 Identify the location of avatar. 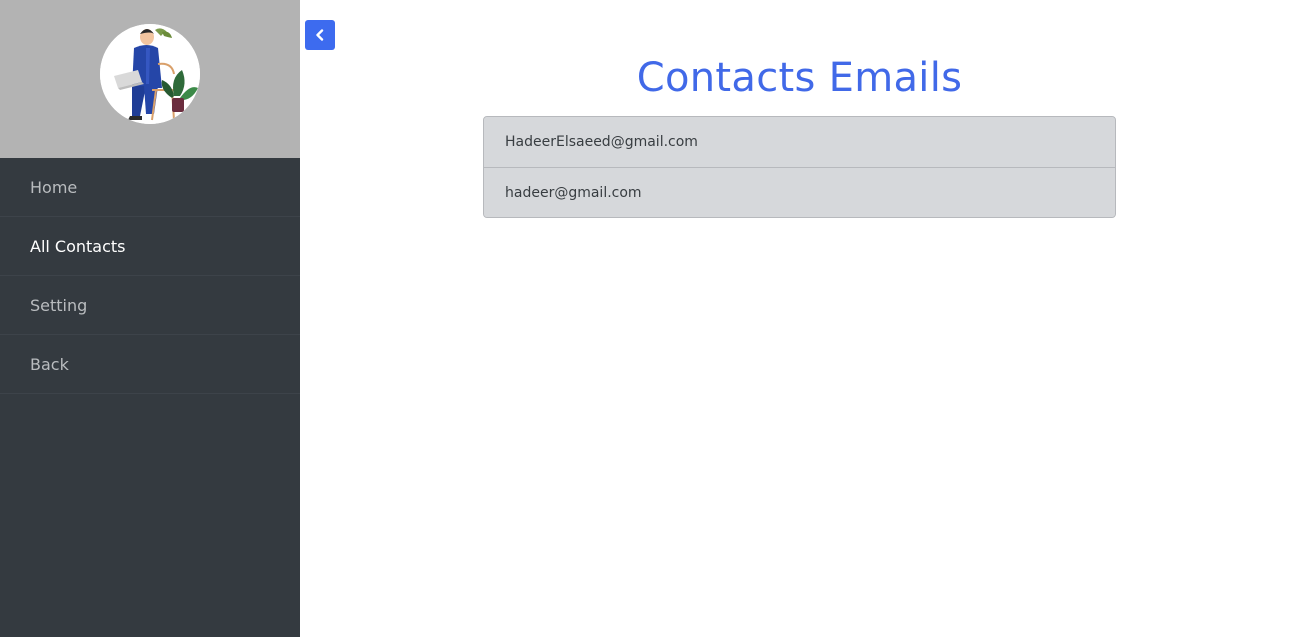
(150, 74).